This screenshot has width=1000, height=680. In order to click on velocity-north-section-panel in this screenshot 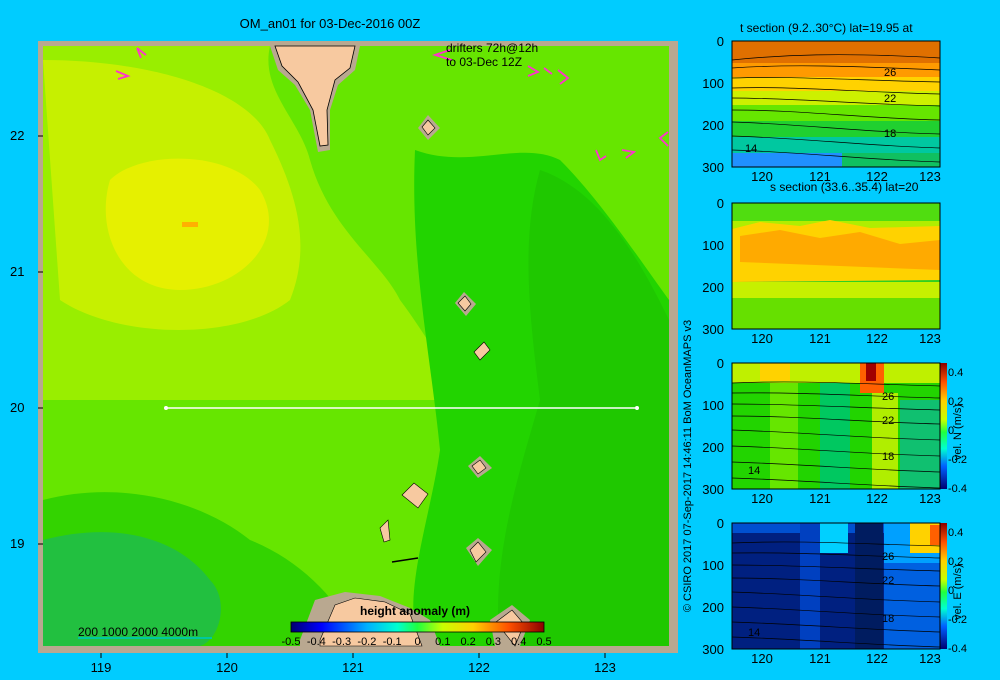, I will do `click(839, 426)`.